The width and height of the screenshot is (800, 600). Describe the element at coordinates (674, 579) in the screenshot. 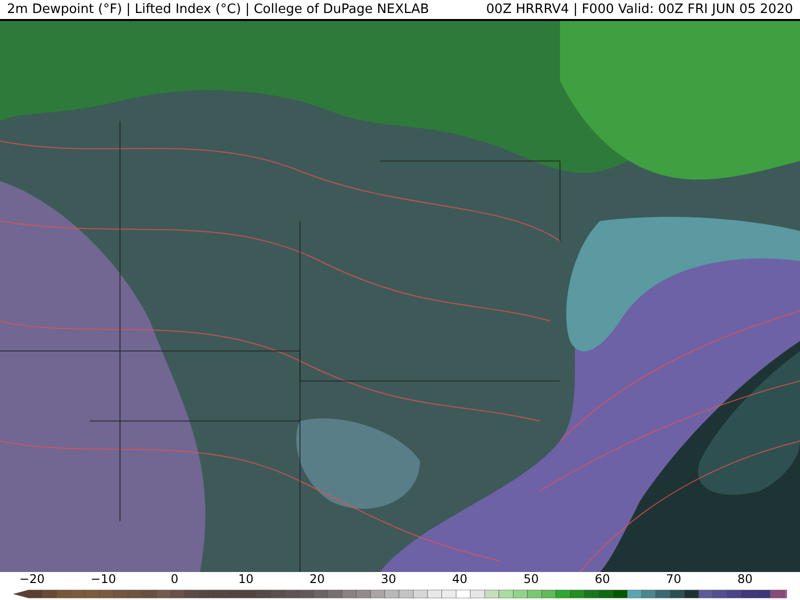

I see `colorbar-tick-label: 70` at that location.